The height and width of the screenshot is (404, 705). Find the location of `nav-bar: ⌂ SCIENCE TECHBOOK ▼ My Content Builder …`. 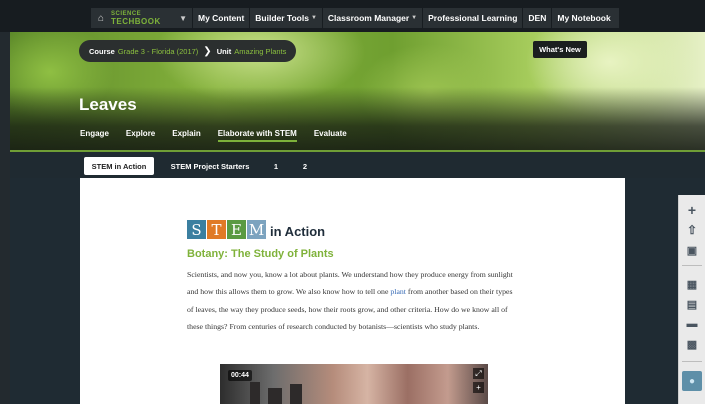

nav-bar: ⌂ SCIENCE TECHBOOK ▼ My Content Builder … is located at coordinates (355, 18).